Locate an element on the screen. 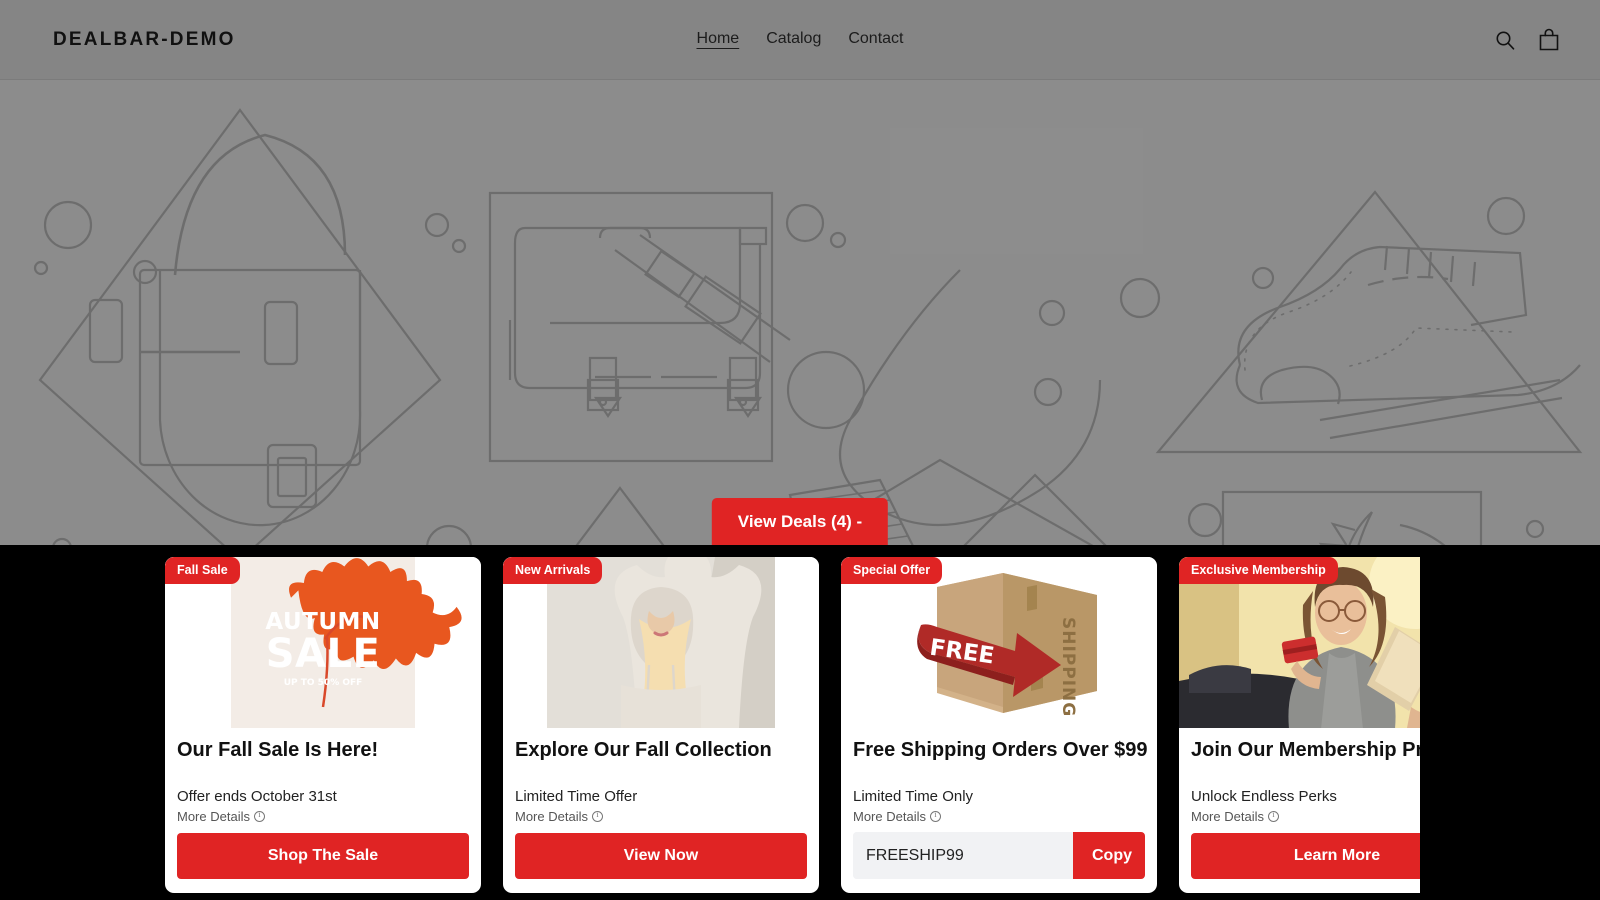  svg-text: SALE is located at coordinates (323, 654).